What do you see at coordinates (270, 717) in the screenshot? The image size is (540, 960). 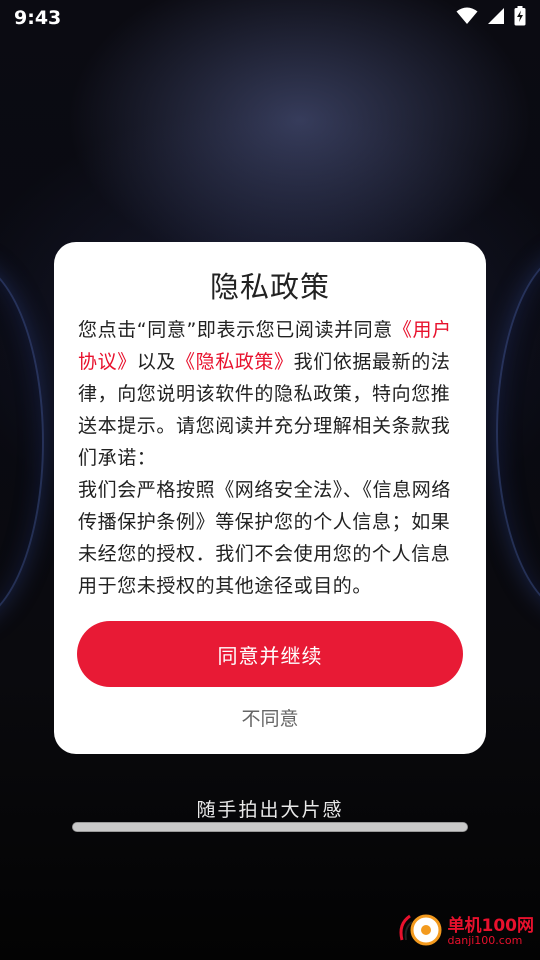 I see `disagree-button: 不同意` at bounding box center [270, 717].